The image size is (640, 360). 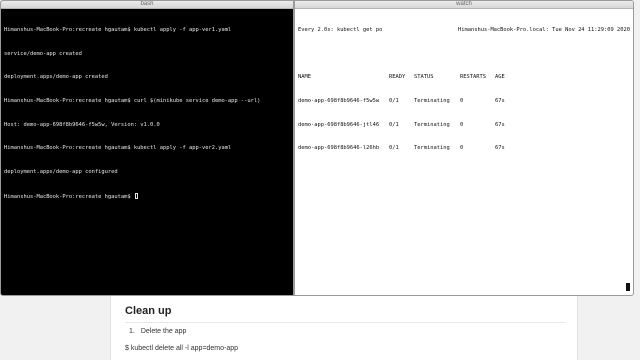 I want to click on pod-name: demo-app-698f8b9646-l26hb, so click(x=339, y=148).